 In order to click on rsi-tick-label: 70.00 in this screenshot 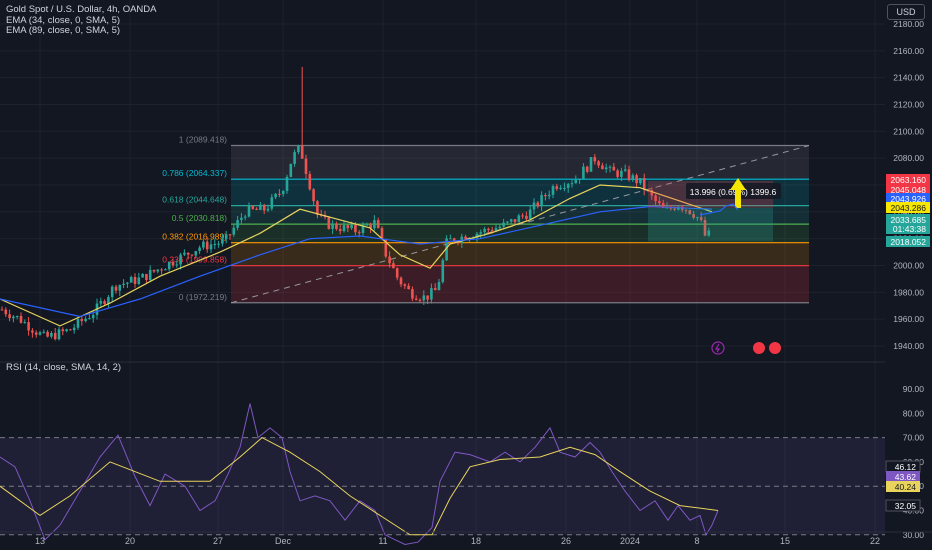, I will do `click(914, 438)`.